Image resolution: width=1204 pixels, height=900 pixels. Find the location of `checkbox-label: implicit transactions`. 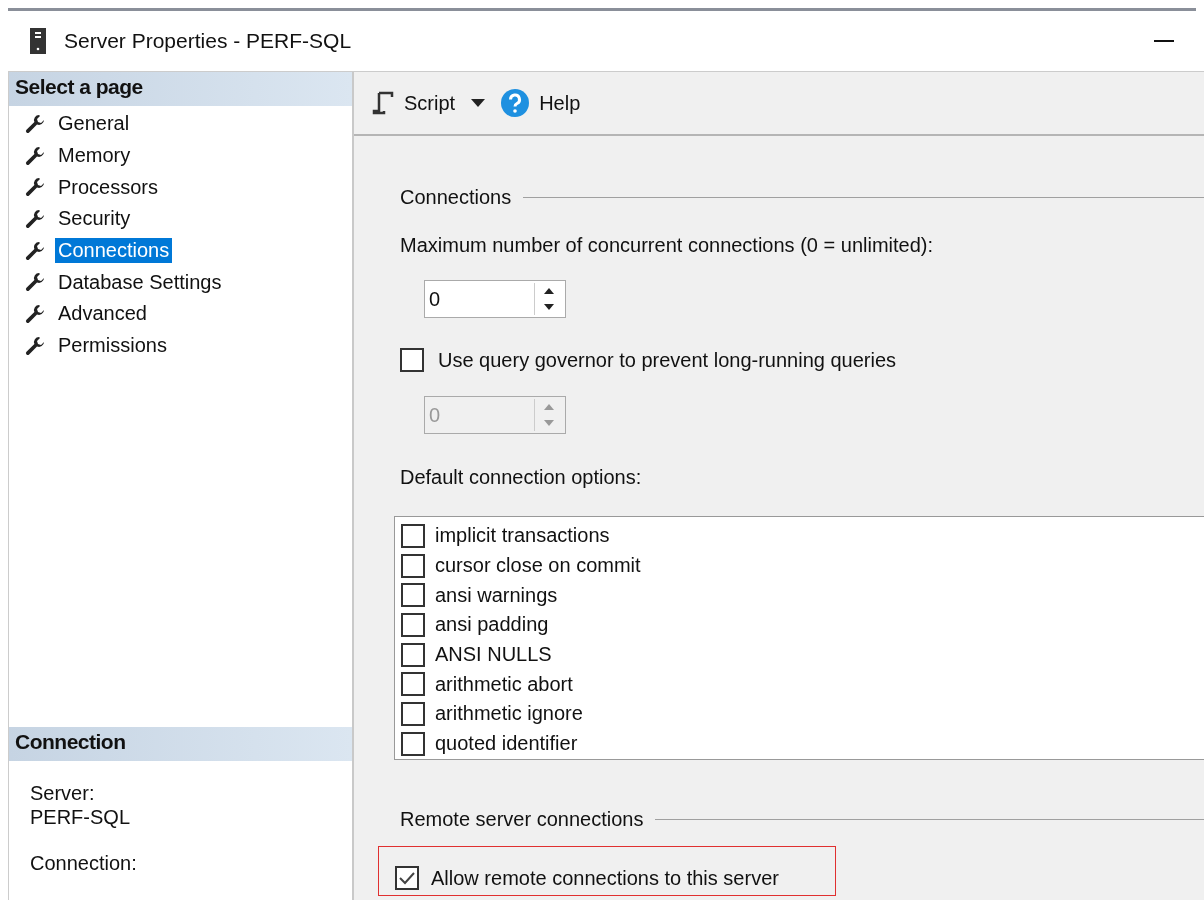

checkbox-label: implicit transactions is located at coordinates (522, 536).